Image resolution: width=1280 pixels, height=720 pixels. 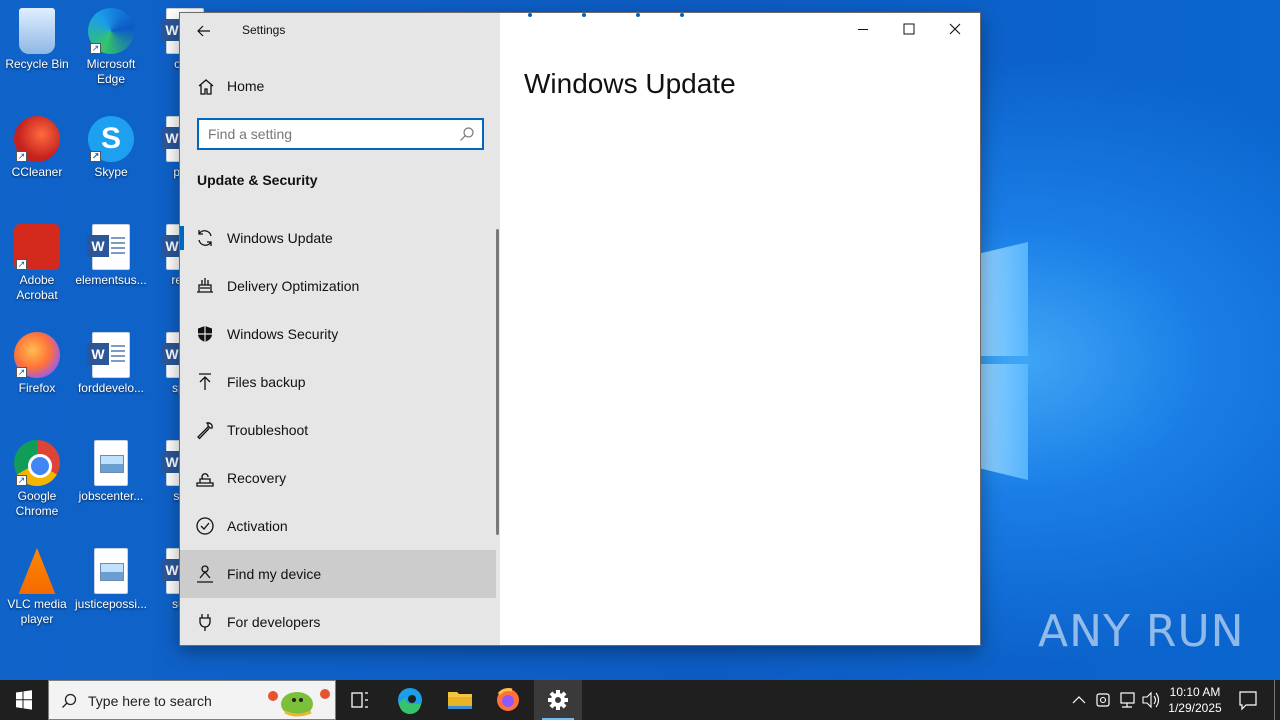 I want to click on maximize-button, so click(x=909, y=29).